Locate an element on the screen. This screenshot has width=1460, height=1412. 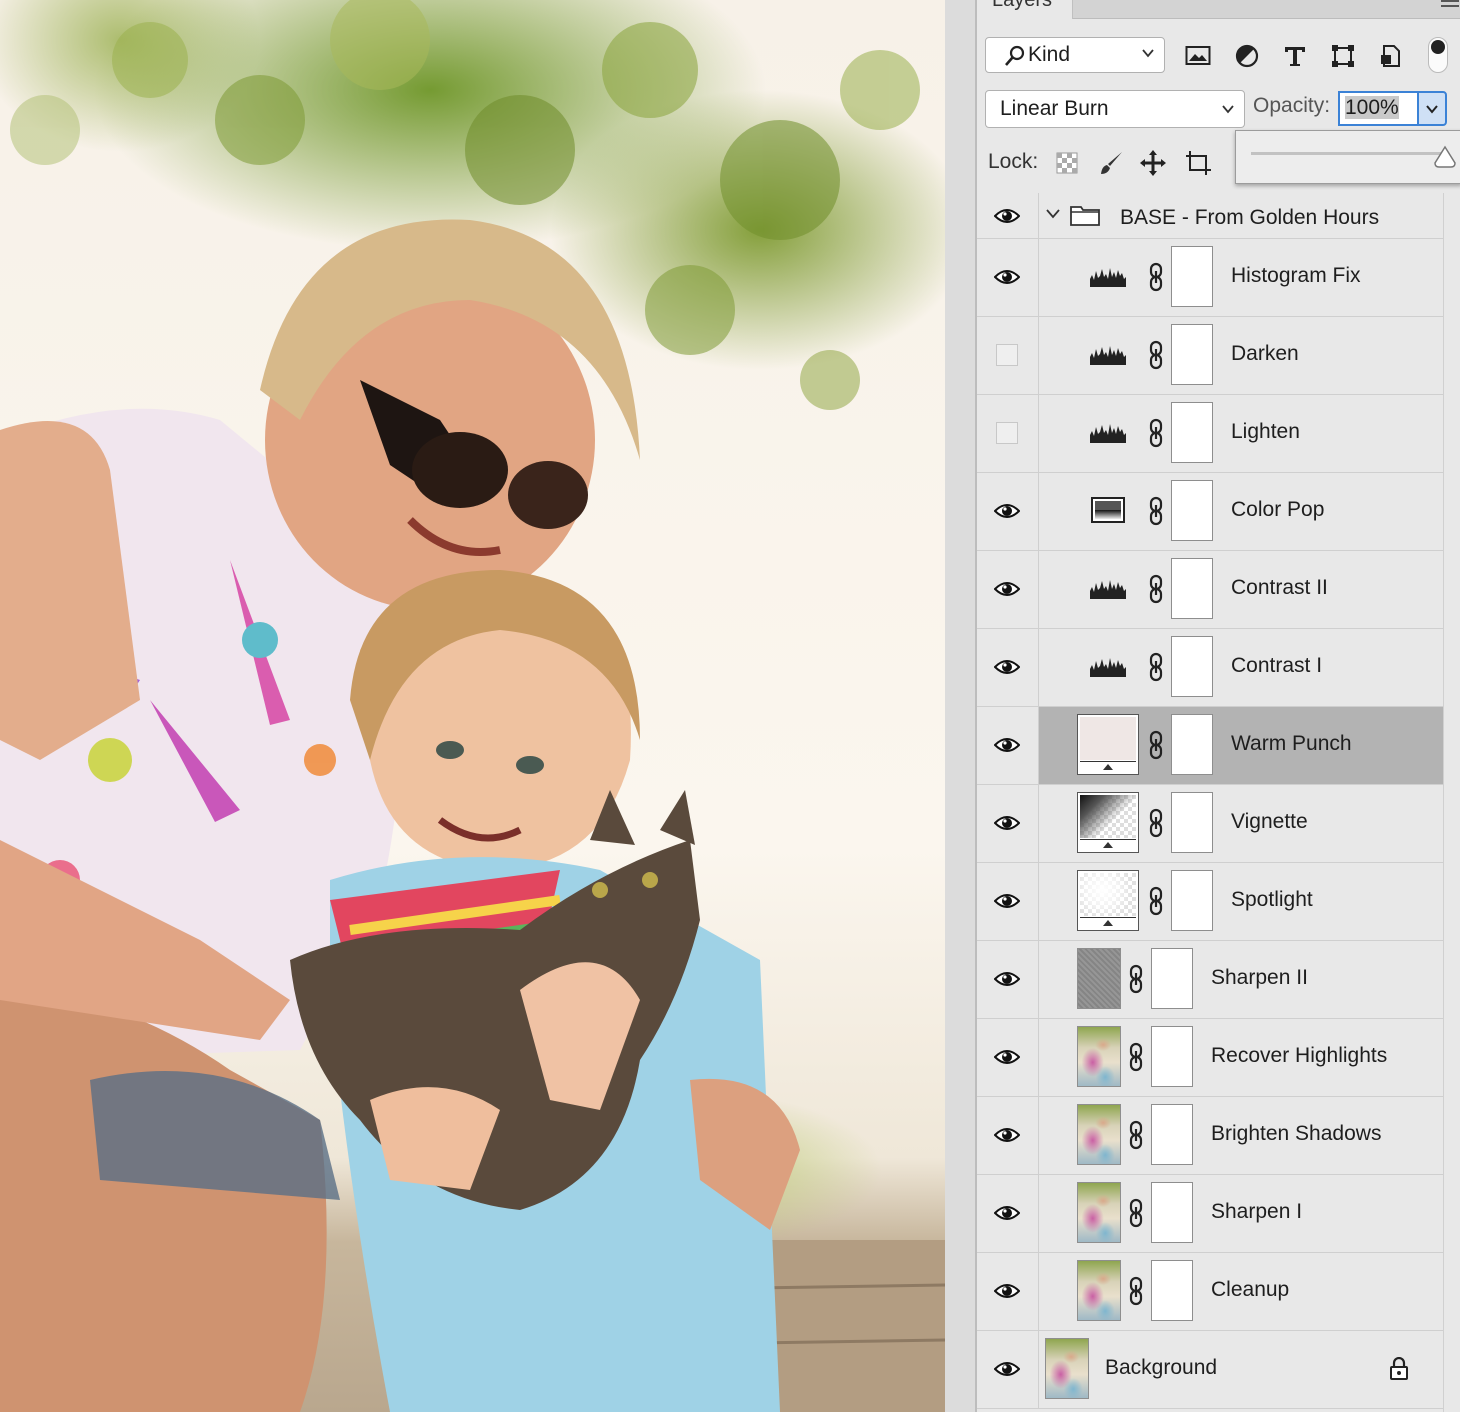
layers-scrollbar is located at coordinates (1451, 802).